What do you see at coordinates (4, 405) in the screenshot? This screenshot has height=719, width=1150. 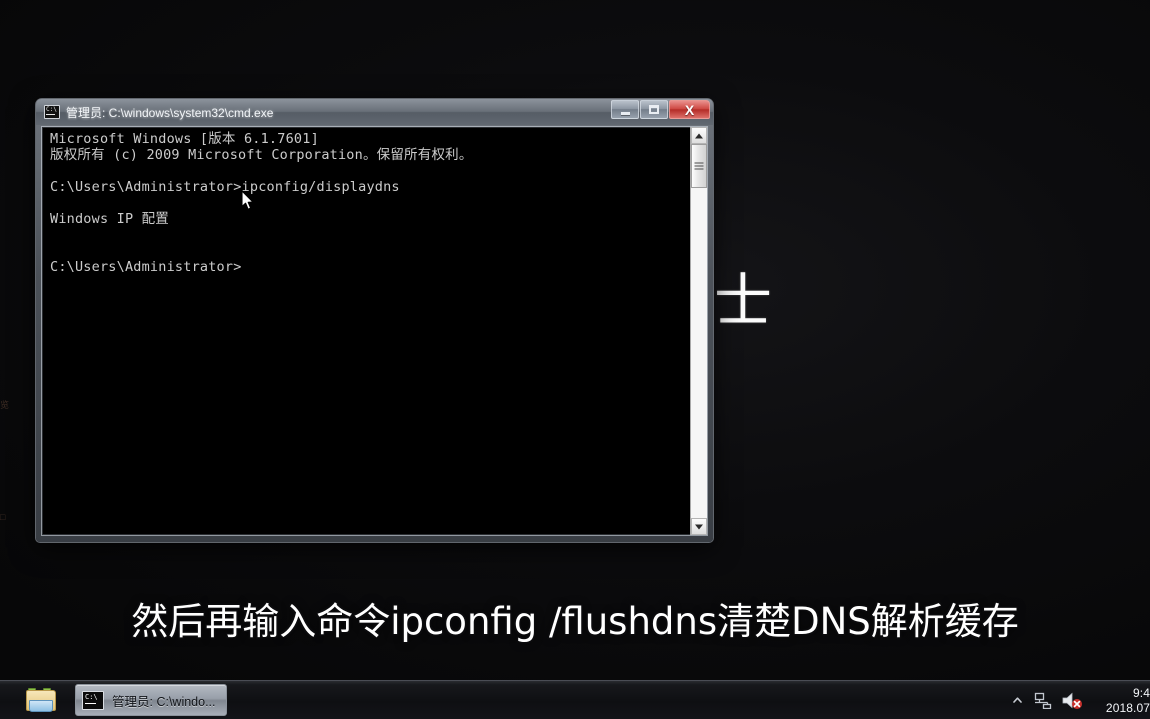 I see `desktop-icon-ghost-1: 览` at bounding box center [4, 405].